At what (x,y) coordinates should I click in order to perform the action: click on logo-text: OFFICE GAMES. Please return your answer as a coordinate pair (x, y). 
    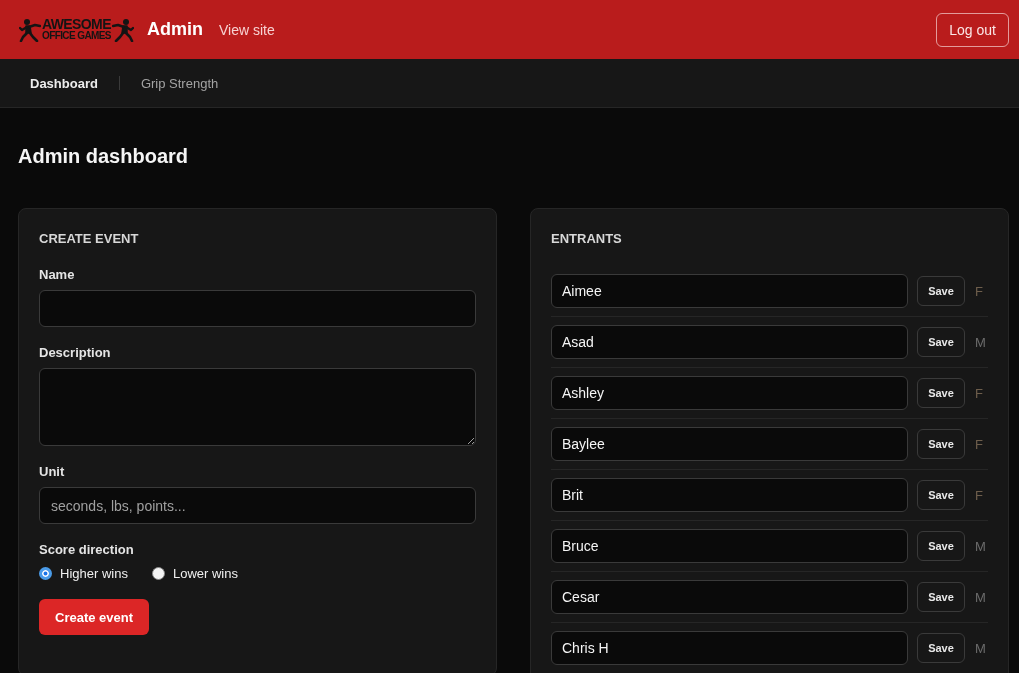
    Looking at the image, I should click on (76, 36).